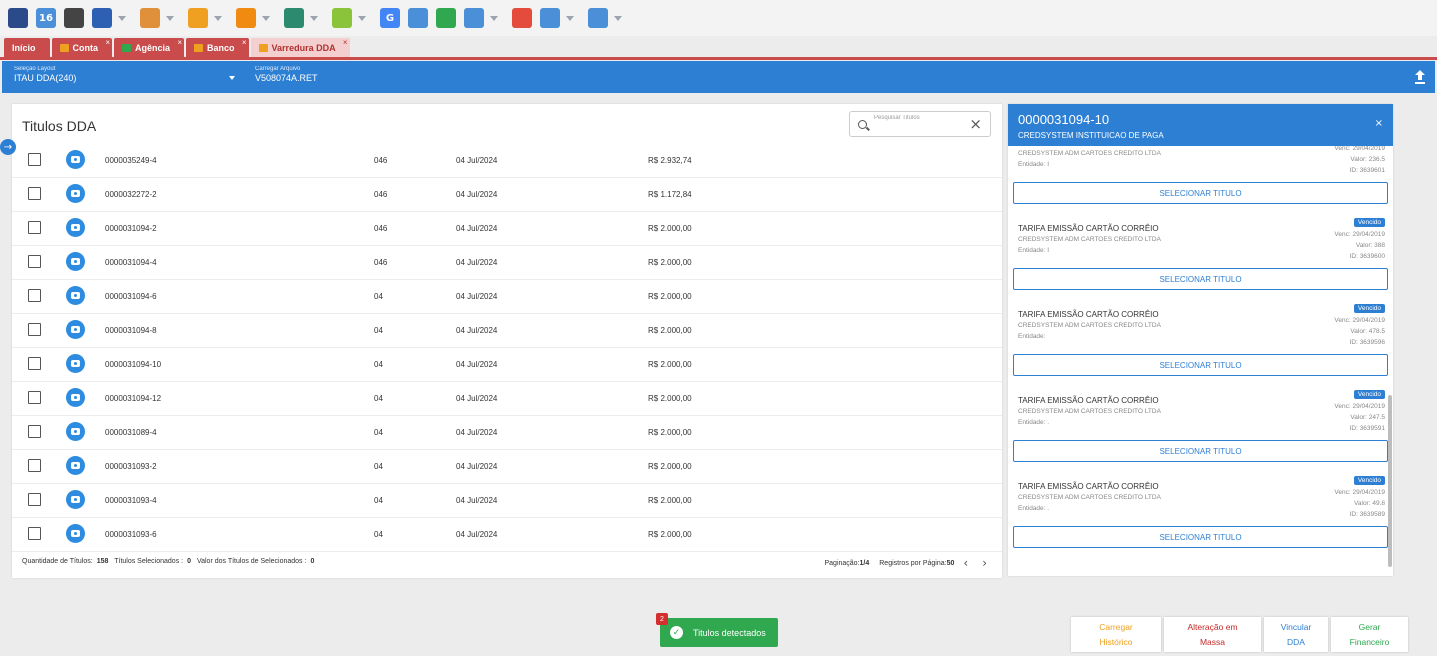 The image size is (1437, 656). What do you see at coordinates (127, 78) in the screenshot?
I see `layout-select: Seleção Layout ITAU DDA(240)` at bounding box center [127, 78].